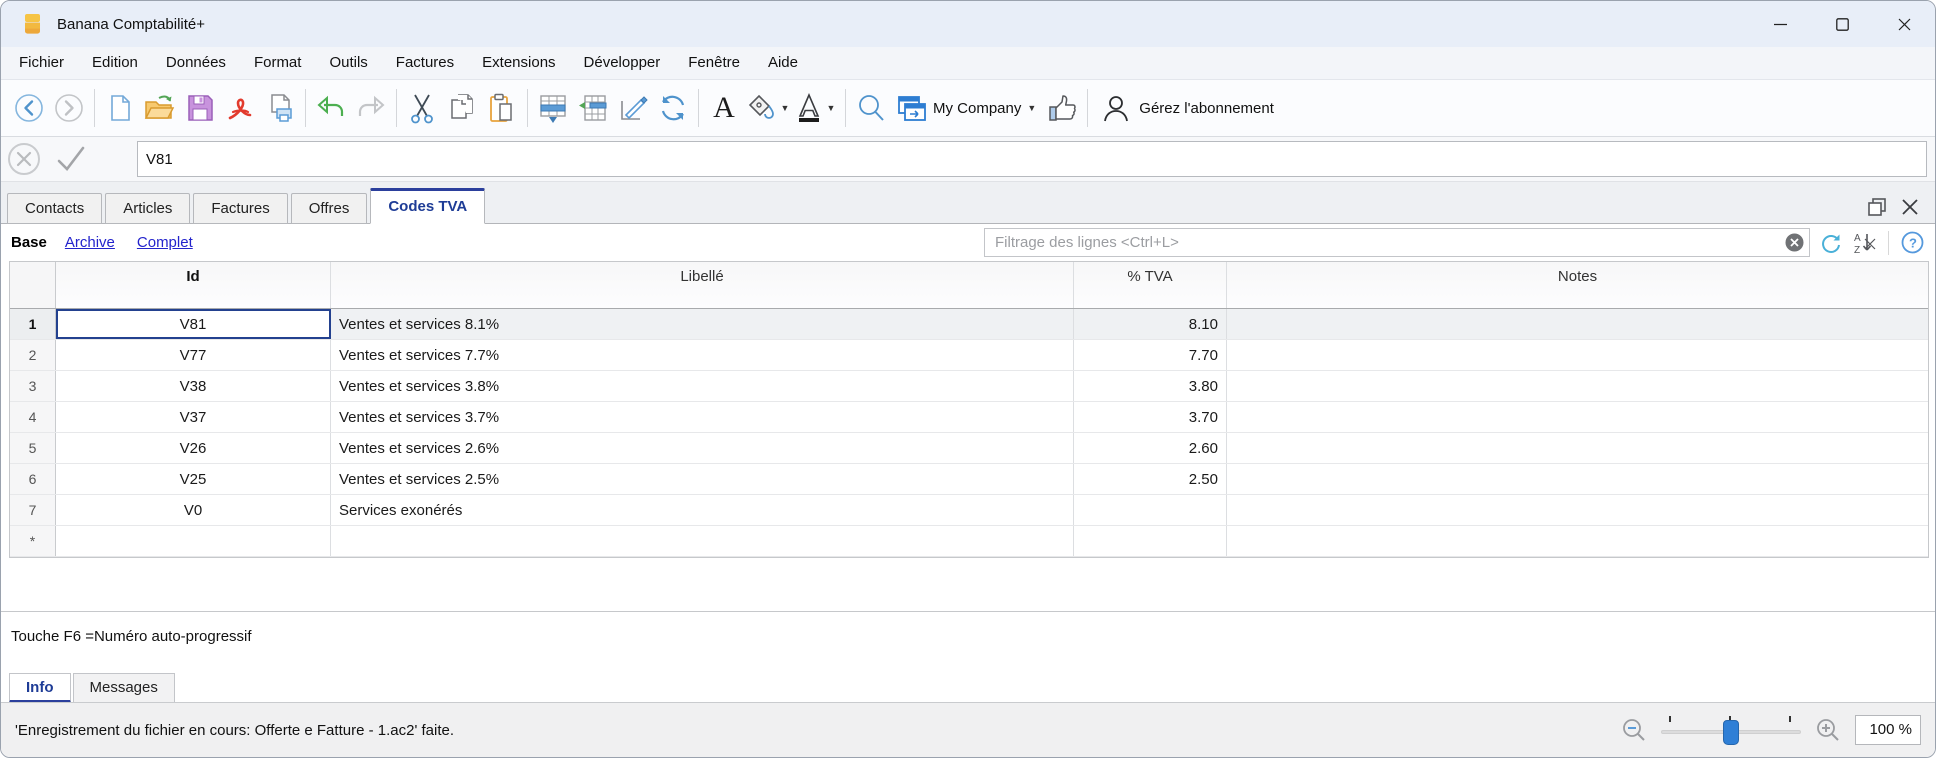 This screenshot has height=758, width=1936. I want to click on bold-button: A, so click(724, 108).